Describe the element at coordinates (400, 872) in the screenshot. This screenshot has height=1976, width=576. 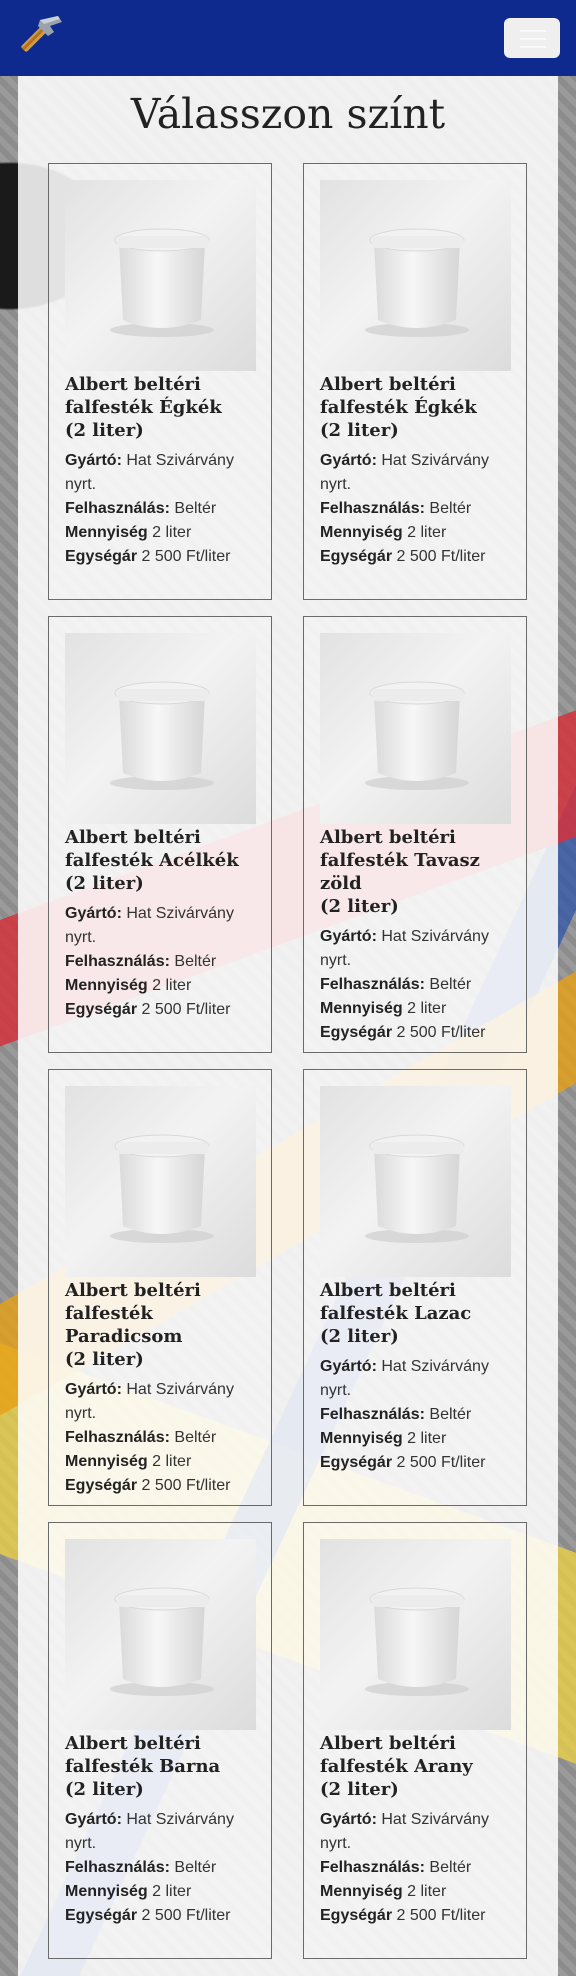
I see `product-name-l2: falfesték Tavasz zöld` at that location.